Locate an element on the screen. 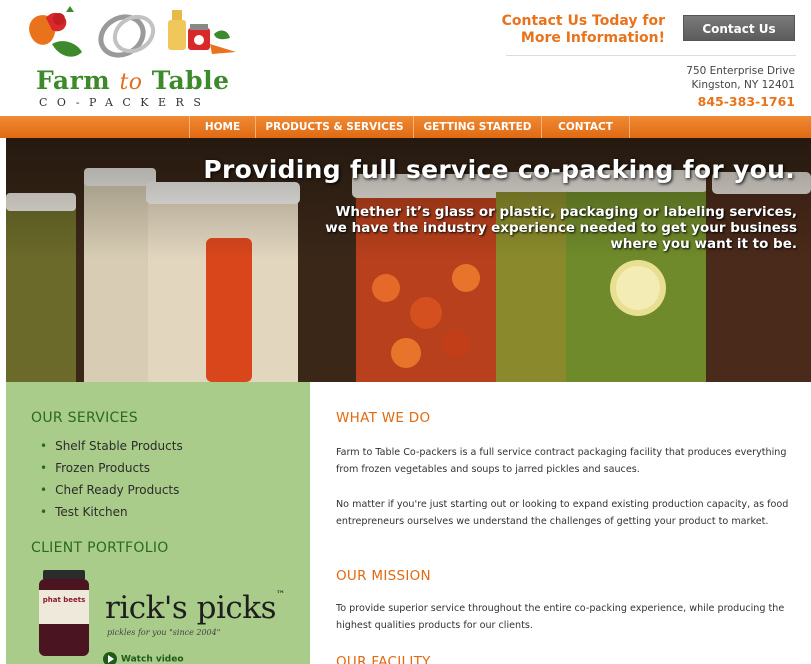 The height and width of the screenshot is (664, 811). our-mission-heading: OUR MISSION is located at coordinates (383, 576).